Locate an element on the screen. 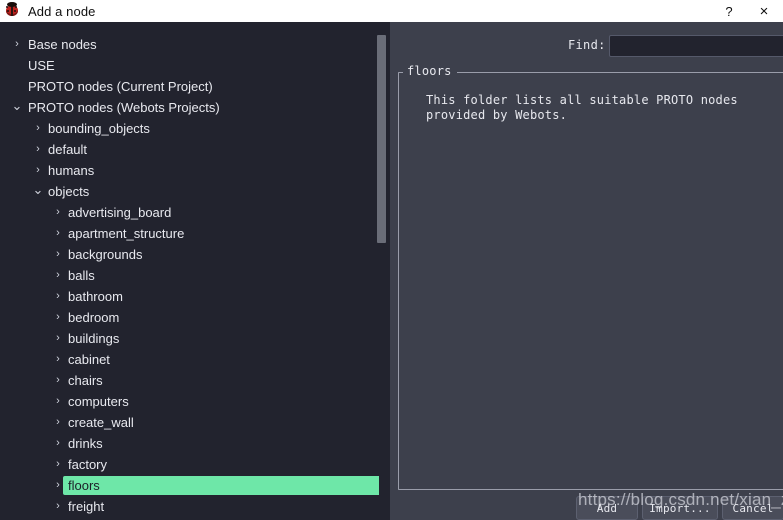 The image size is (783, 520). tree-item-label: factory is located at coordinates (88, 464).